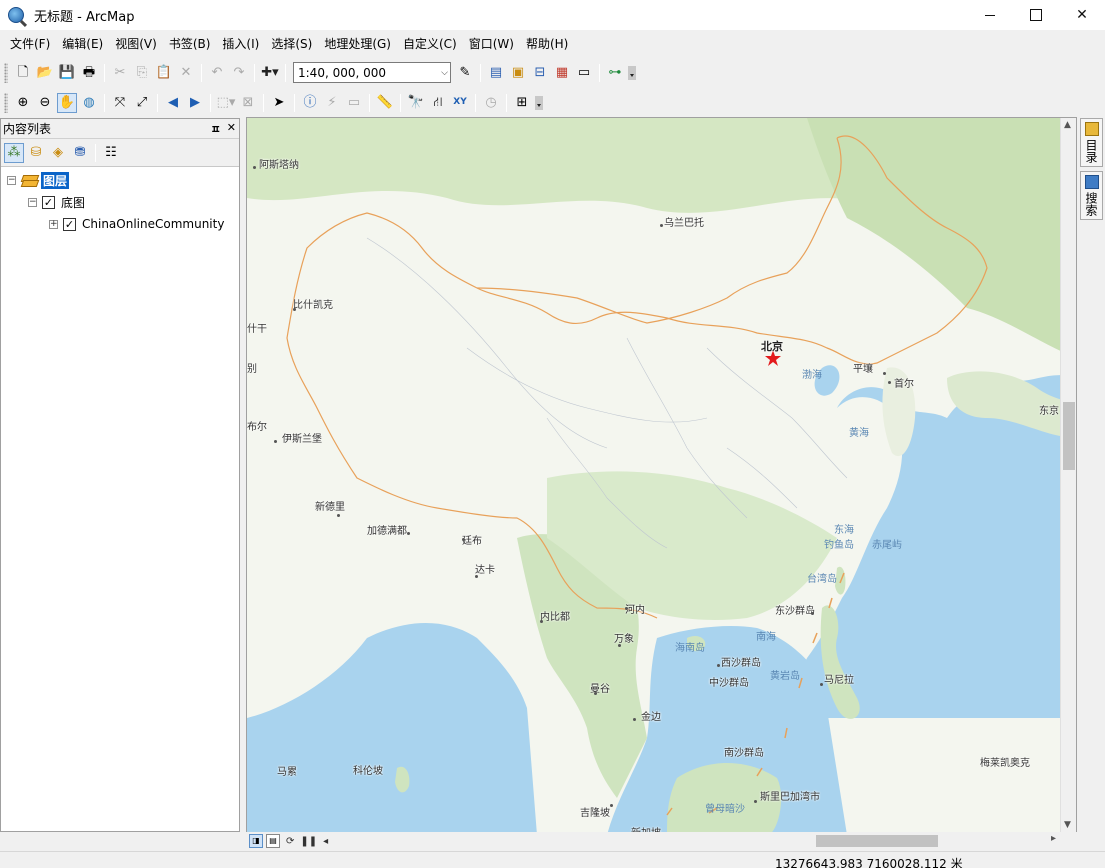 The width and height of the screenshot is (1105, 868). What do you see at coordinates (190, 44) in the screenshot?
I see `menu-bookmarks: 书签(B)` at bounding box center [190, 44].